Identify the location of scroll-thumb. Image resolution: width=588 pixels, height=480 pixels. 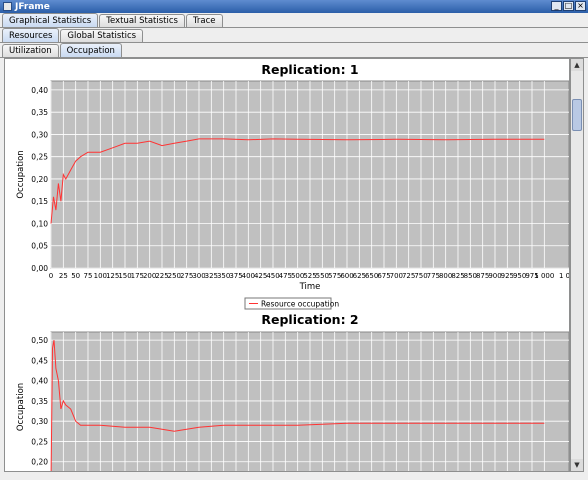
(577, 115).